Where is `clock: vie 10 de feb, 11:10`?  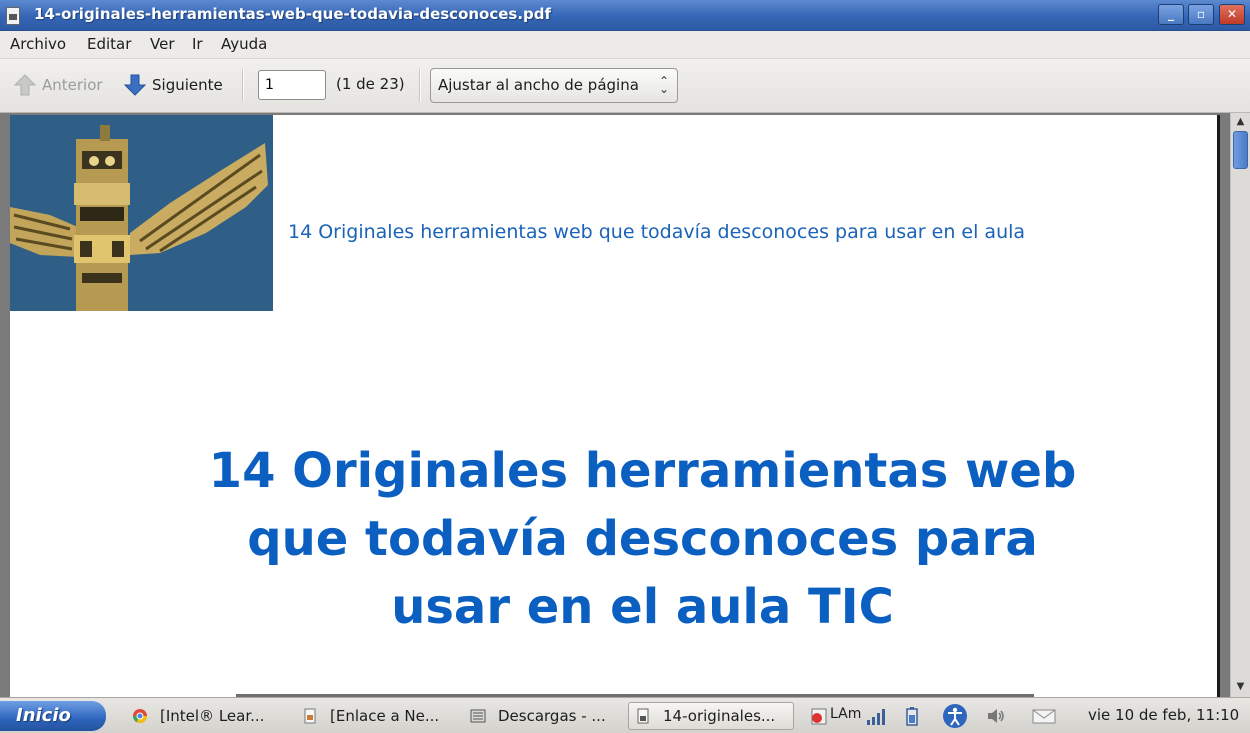
clock: vie 10 de feb, 11:10 is located at coordinates (1163, 715).